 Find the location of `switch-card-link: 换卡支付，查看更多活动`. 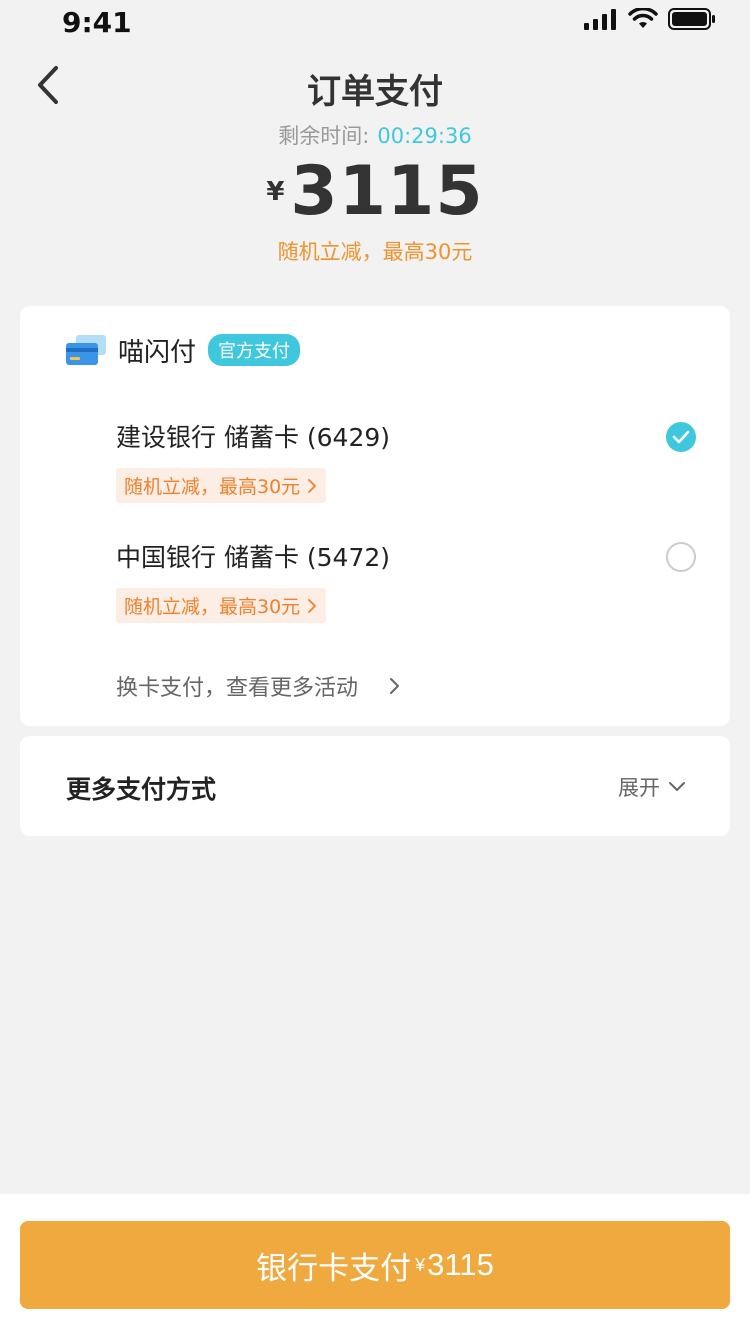

switch-card-link: 换卡支付，查看更多活动 is located at coordinates (258, 686).